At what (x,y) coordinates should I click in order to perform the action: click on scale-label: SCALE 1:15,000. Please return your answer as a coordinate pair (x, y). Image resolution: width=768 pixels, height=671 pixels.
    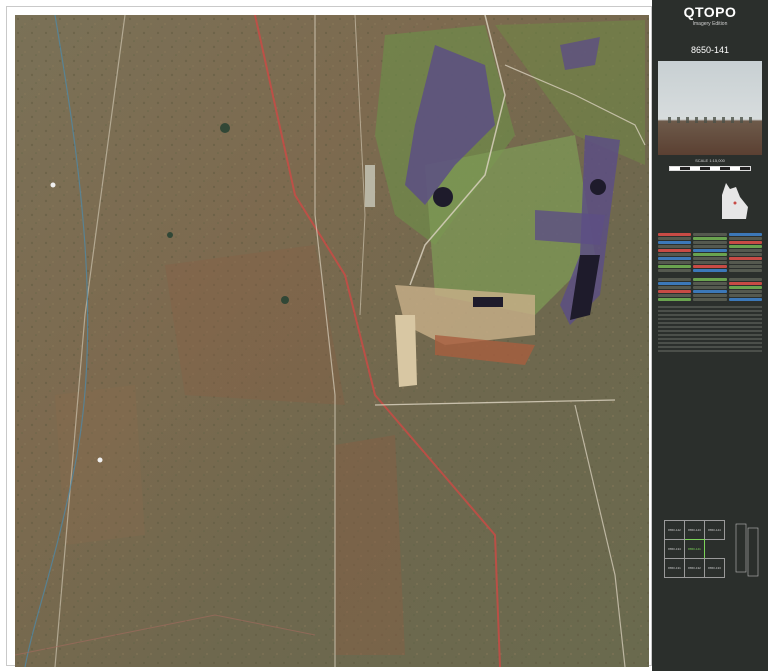
    Looking at the image, I should click on (710, 160).